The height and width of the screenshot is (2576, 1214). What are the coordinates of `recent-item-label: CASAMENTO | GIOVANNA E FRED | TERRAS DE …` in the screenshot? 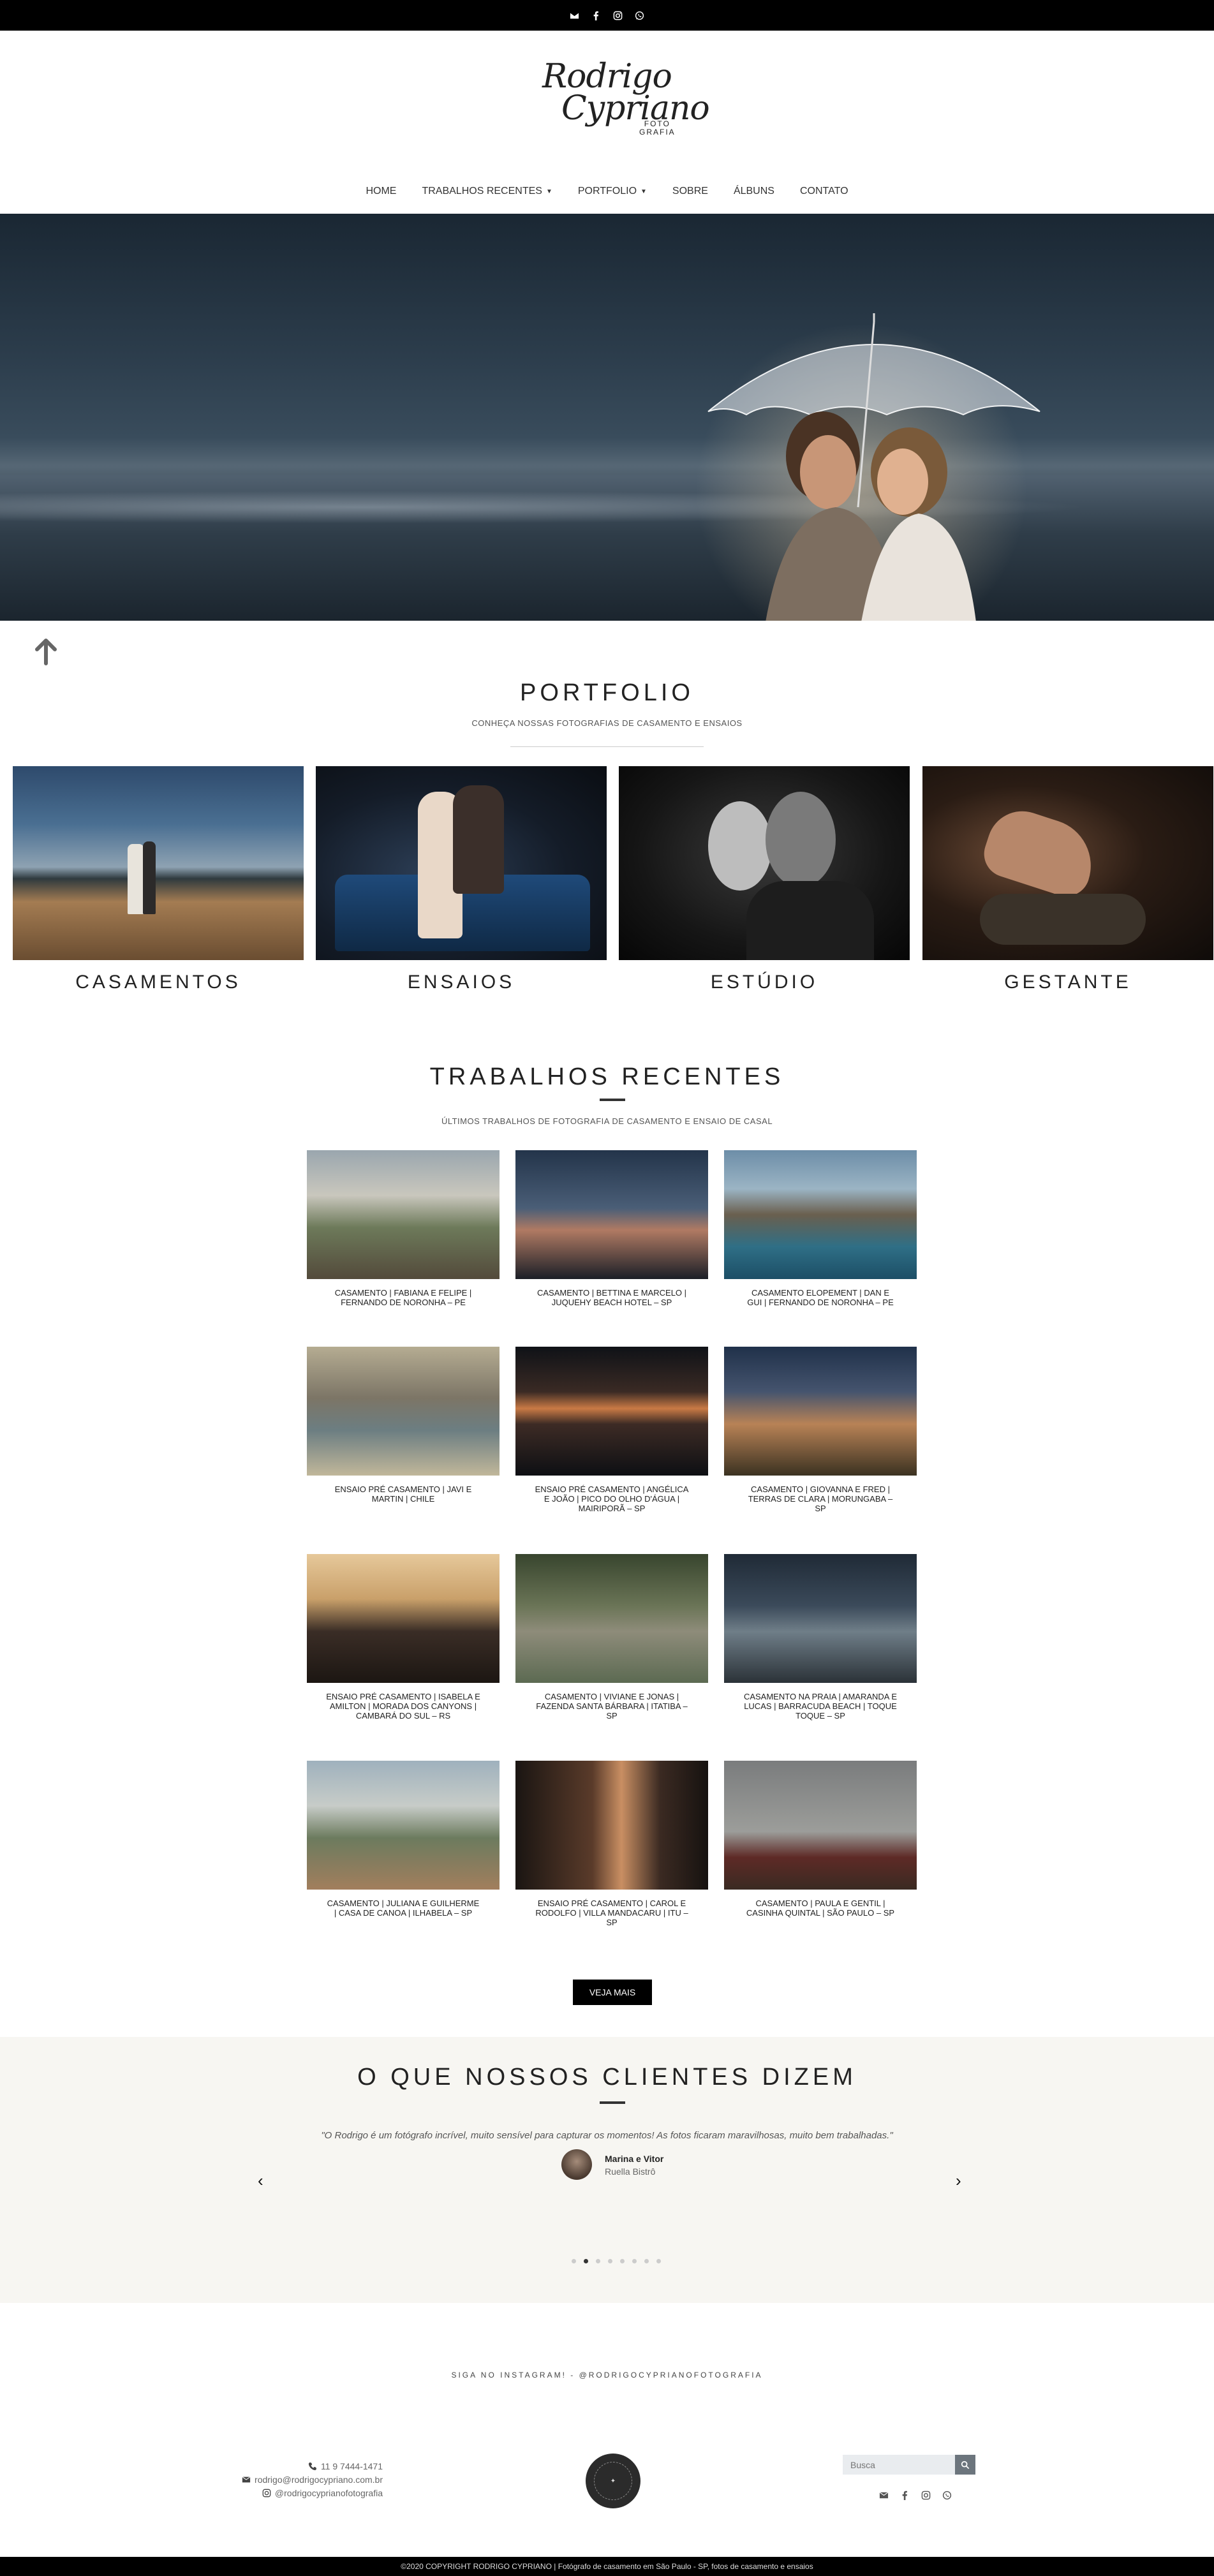 It's located at (820, 1498).